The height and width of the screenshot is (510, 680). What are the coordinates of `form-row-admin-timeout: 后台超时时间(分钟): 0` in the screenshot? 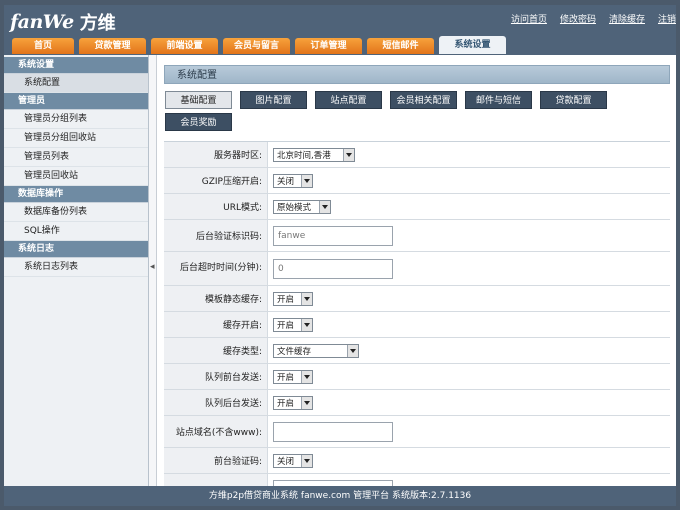 It's located at (417, 269).